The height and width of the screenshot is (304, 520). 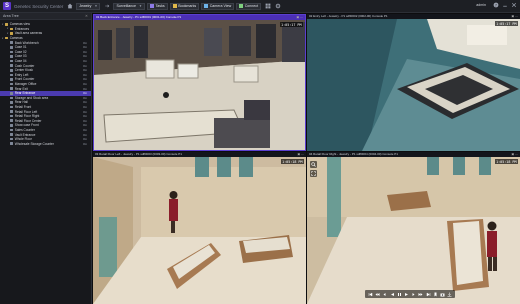 I want to click on connect-icon, so click(x=241, y=6).